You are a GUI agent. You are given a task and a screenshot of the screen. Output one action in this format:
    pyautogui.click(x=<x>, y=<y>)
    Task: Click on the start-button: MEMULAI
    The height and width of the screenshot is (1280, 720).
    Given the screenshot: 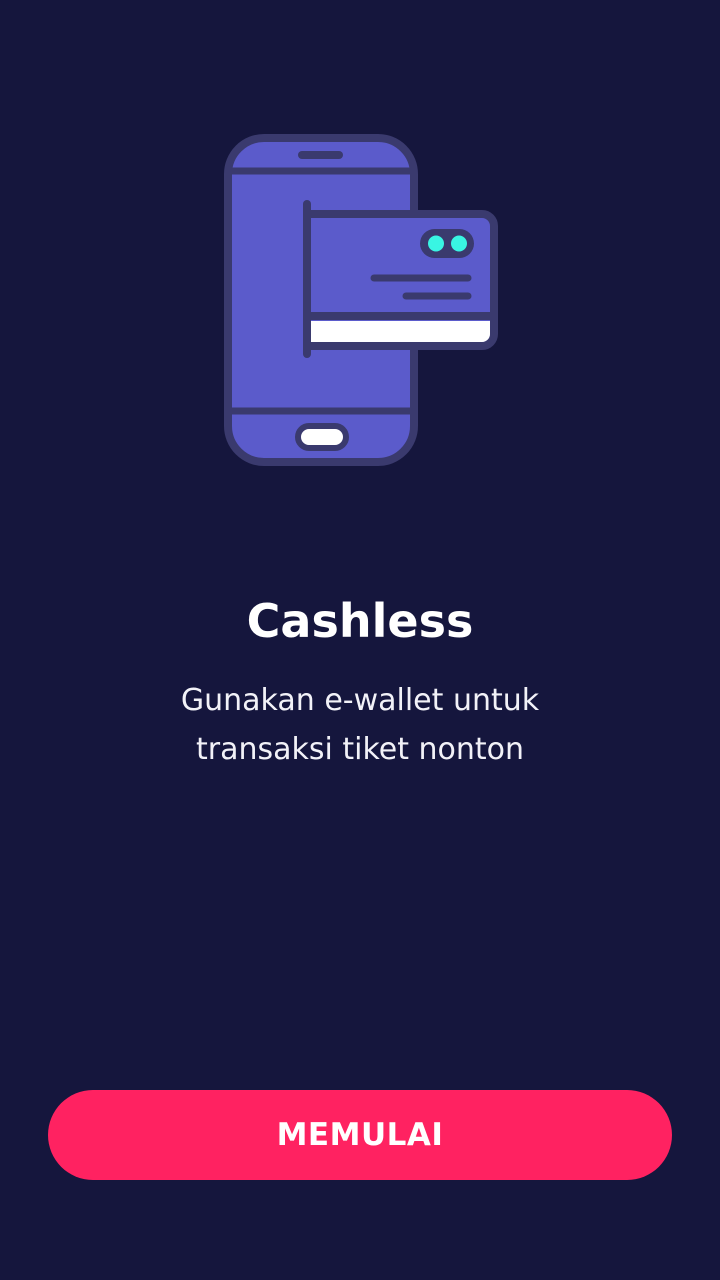 What is the action you would take?
    pyautogui.click(x=360, y=1135)
    